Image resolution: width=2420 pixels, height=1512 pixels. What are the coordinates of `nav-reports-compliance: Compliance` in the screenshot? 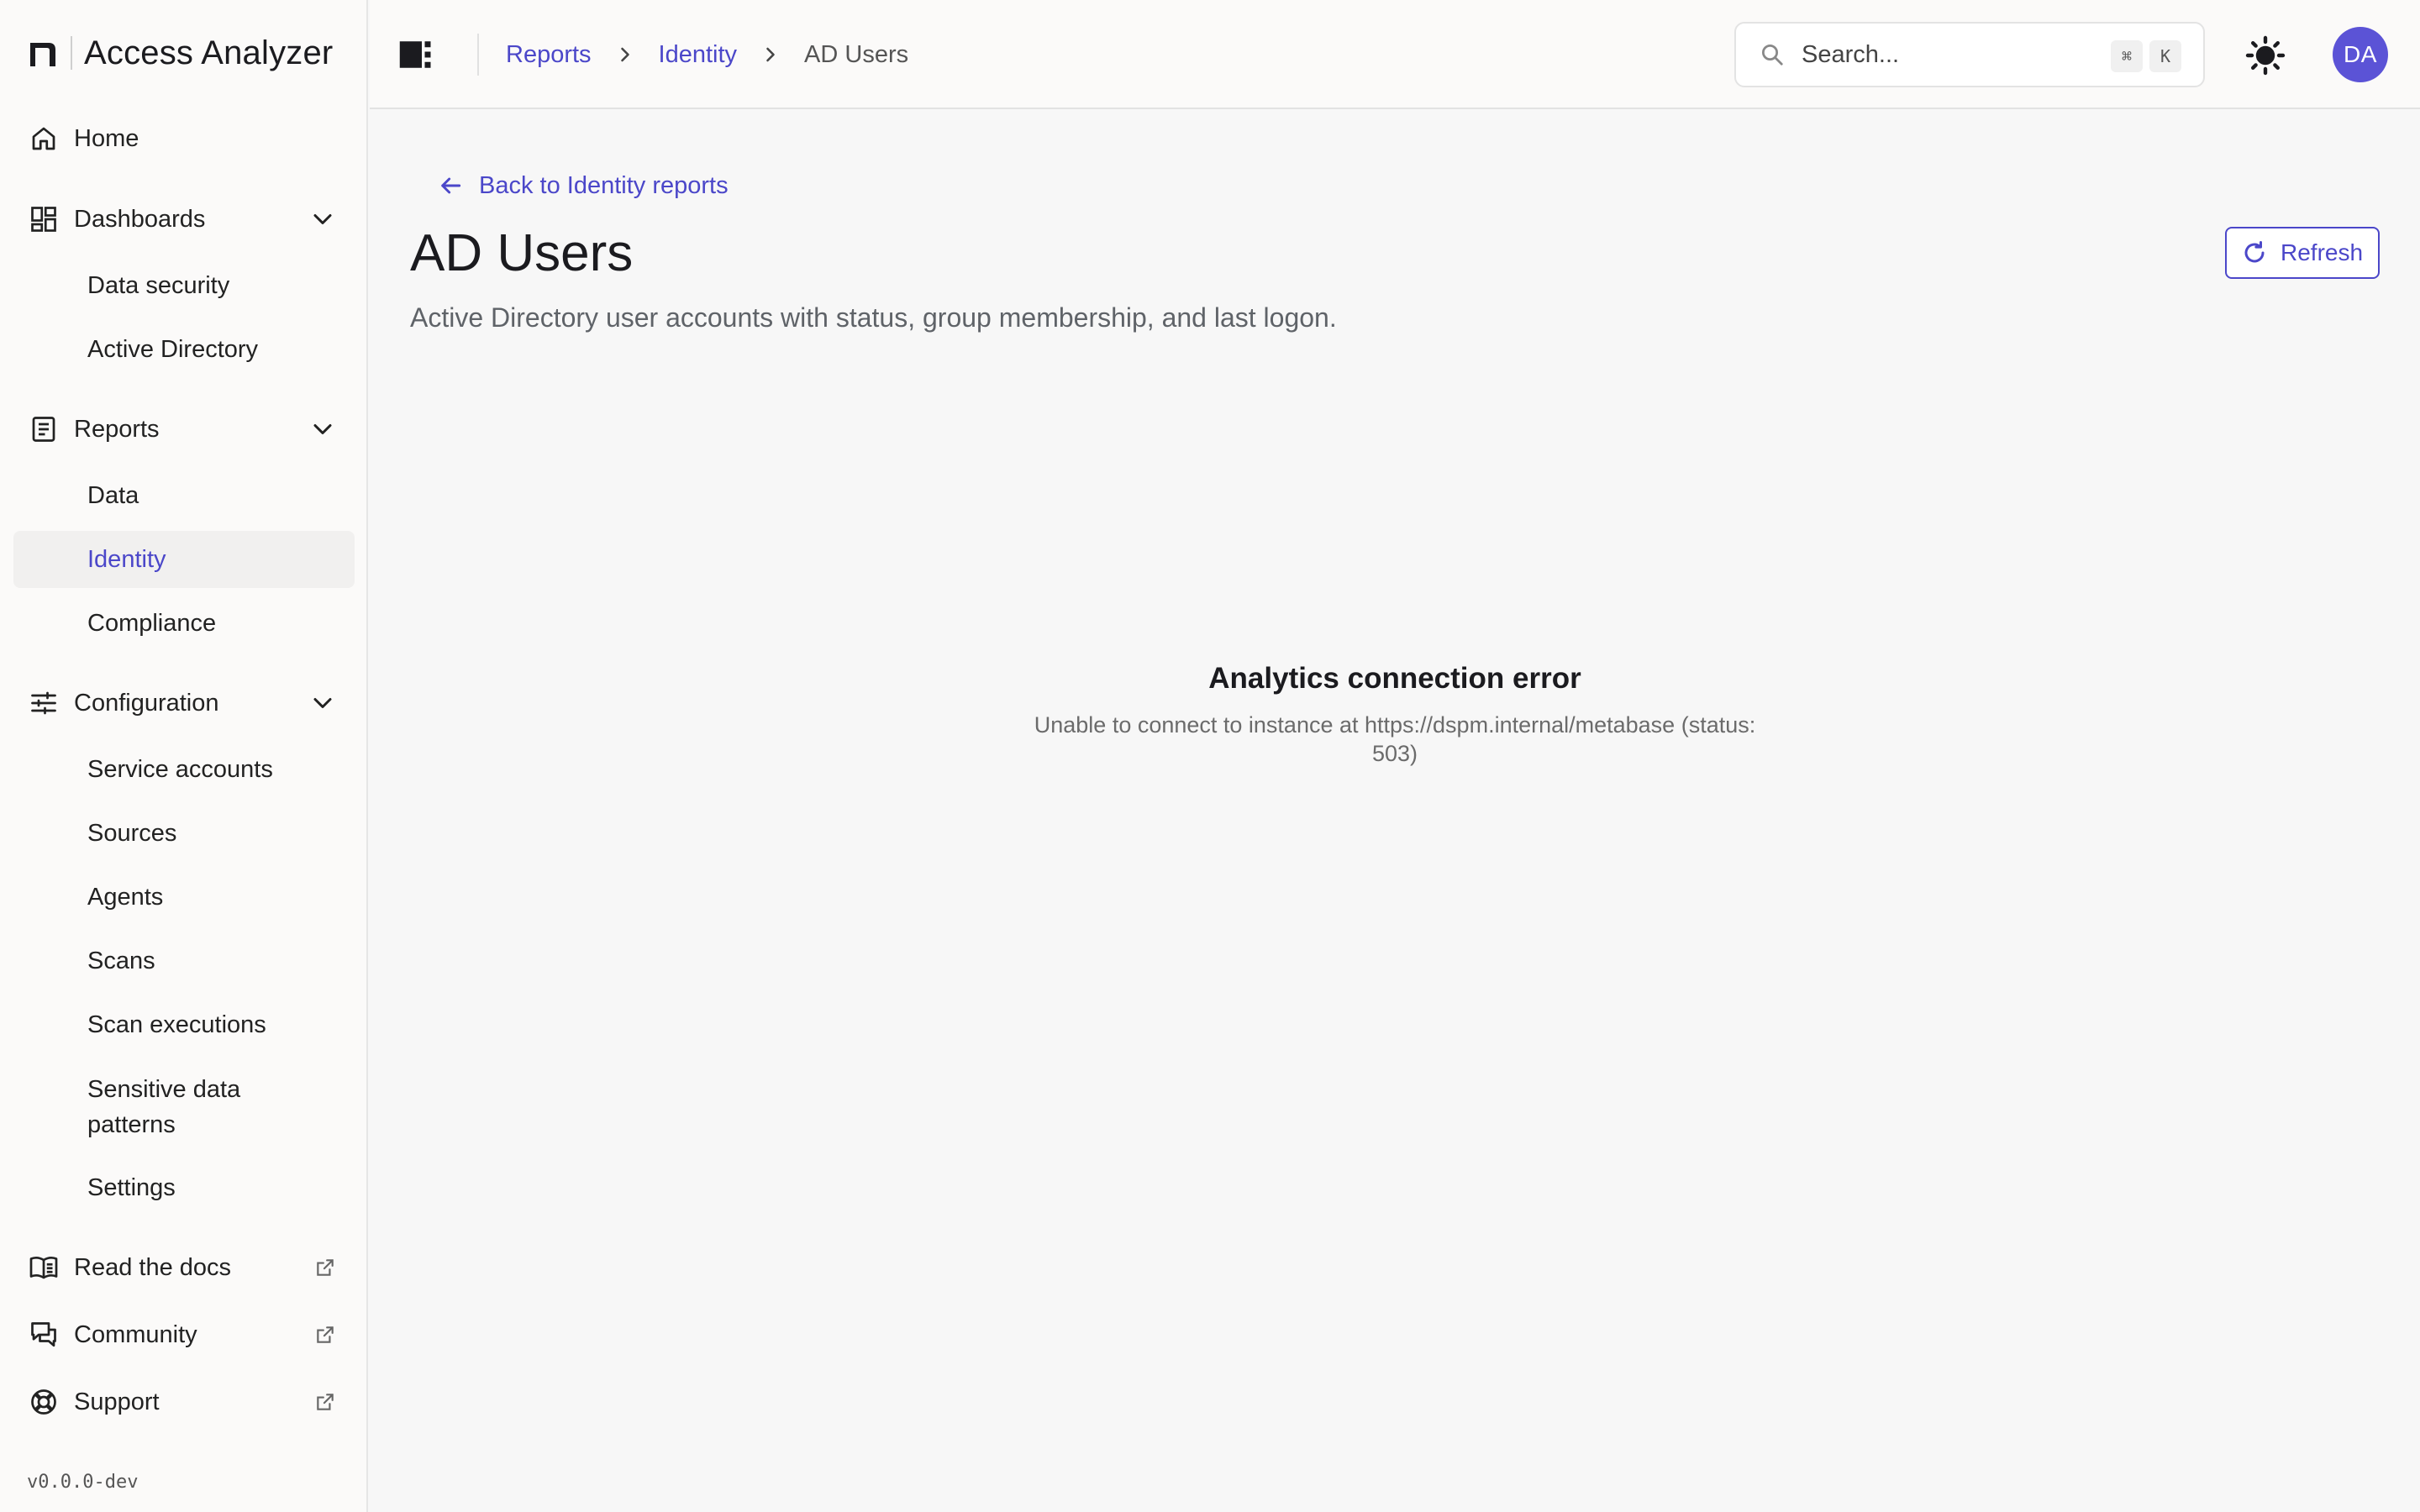 It's located at (184, 623).